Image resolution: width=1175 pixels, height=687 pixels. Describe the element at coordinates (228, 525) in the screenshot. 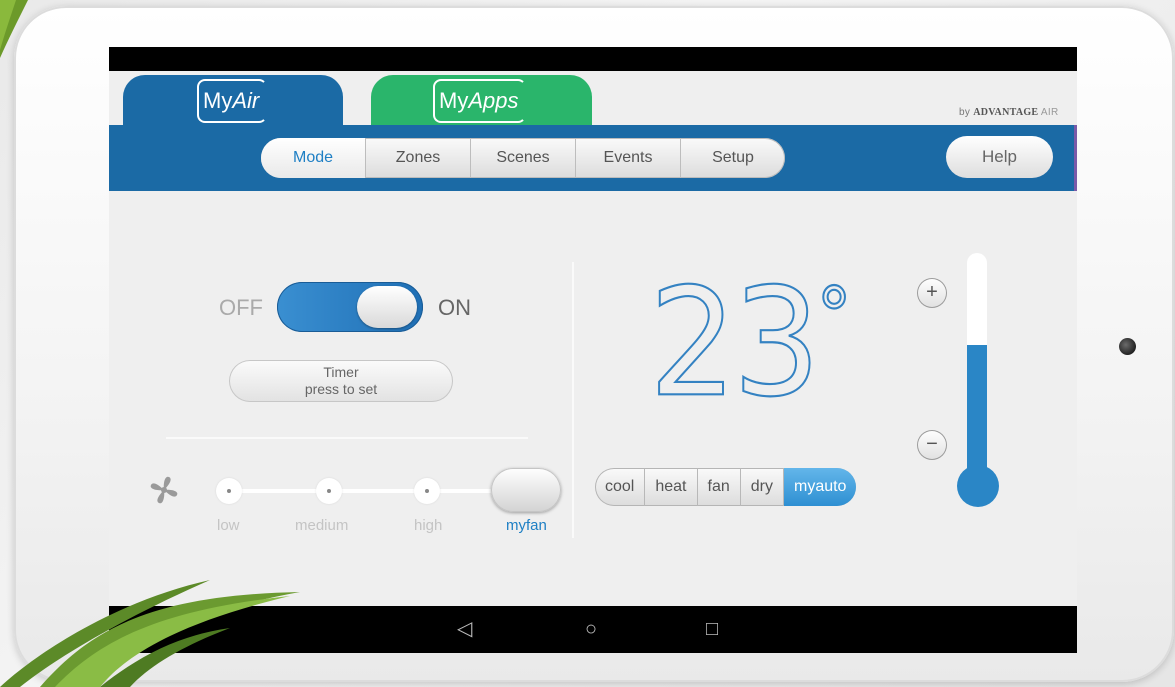

I see `fan-speed-low-label: low` at that location.